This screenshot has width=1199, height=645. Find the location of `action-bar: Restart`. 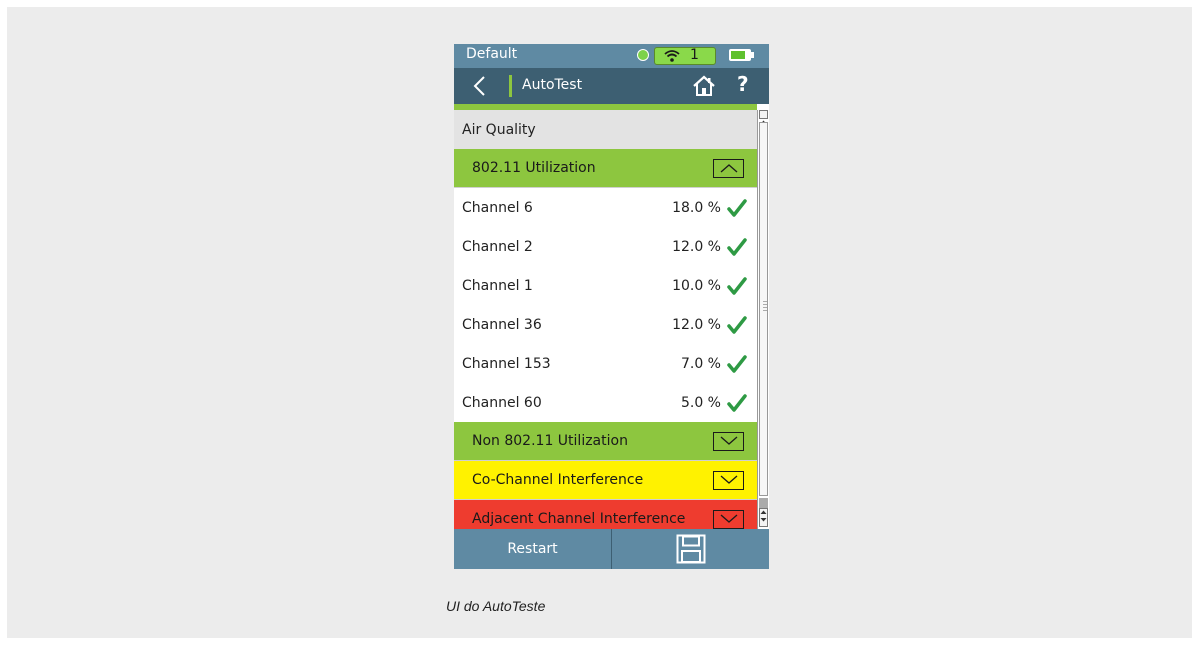

action-bar: Restart is located at coordinates (611, 549).